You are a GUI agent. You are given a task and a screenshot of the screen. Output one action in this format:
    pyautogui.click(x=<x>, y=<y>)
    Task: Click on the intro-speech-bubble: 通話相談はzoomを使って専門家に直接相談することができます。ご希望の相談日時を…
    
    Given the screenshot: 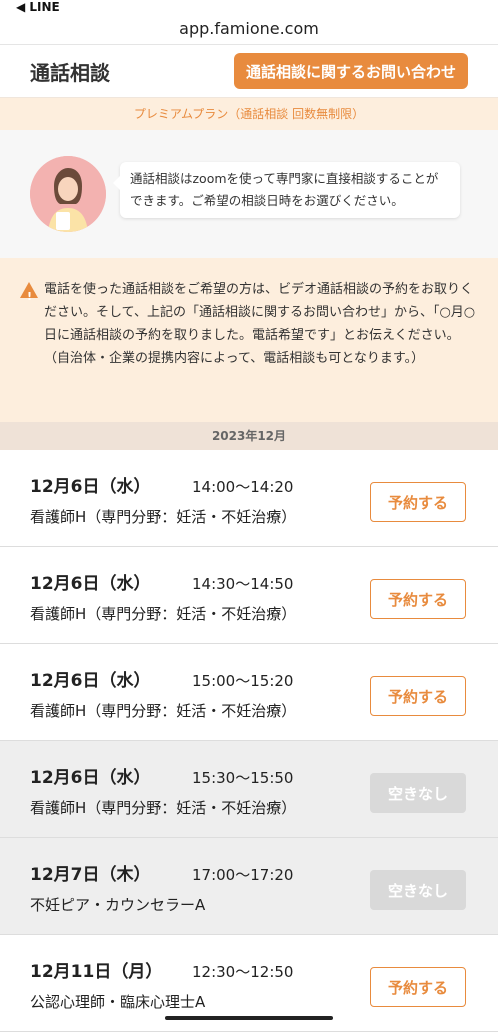 What is the action you would take?
    pyautogui.click(x=286, y=190)
    